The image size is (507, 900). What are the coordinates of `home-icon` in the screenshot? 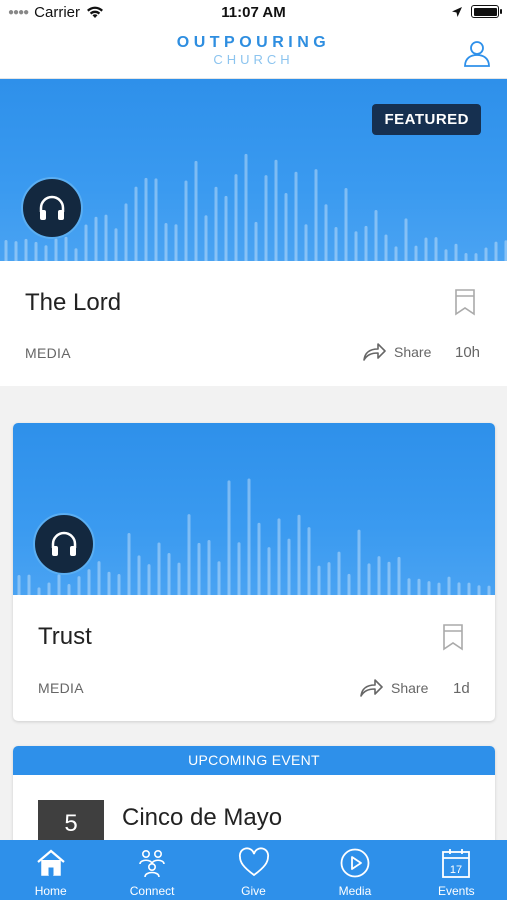 It's located at (50, 862).